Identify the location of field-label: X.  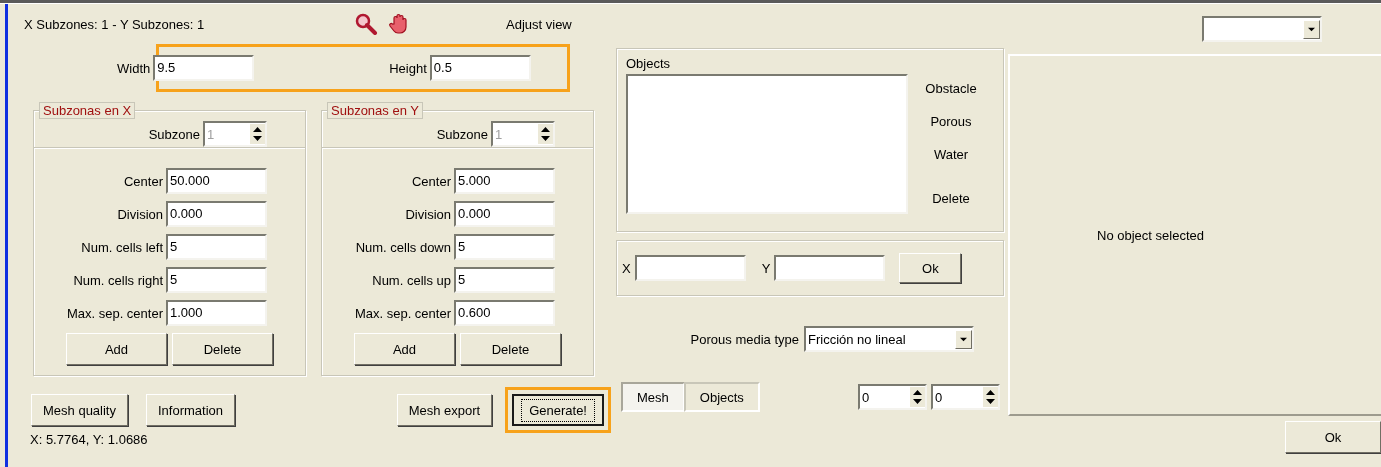
(626, 268).